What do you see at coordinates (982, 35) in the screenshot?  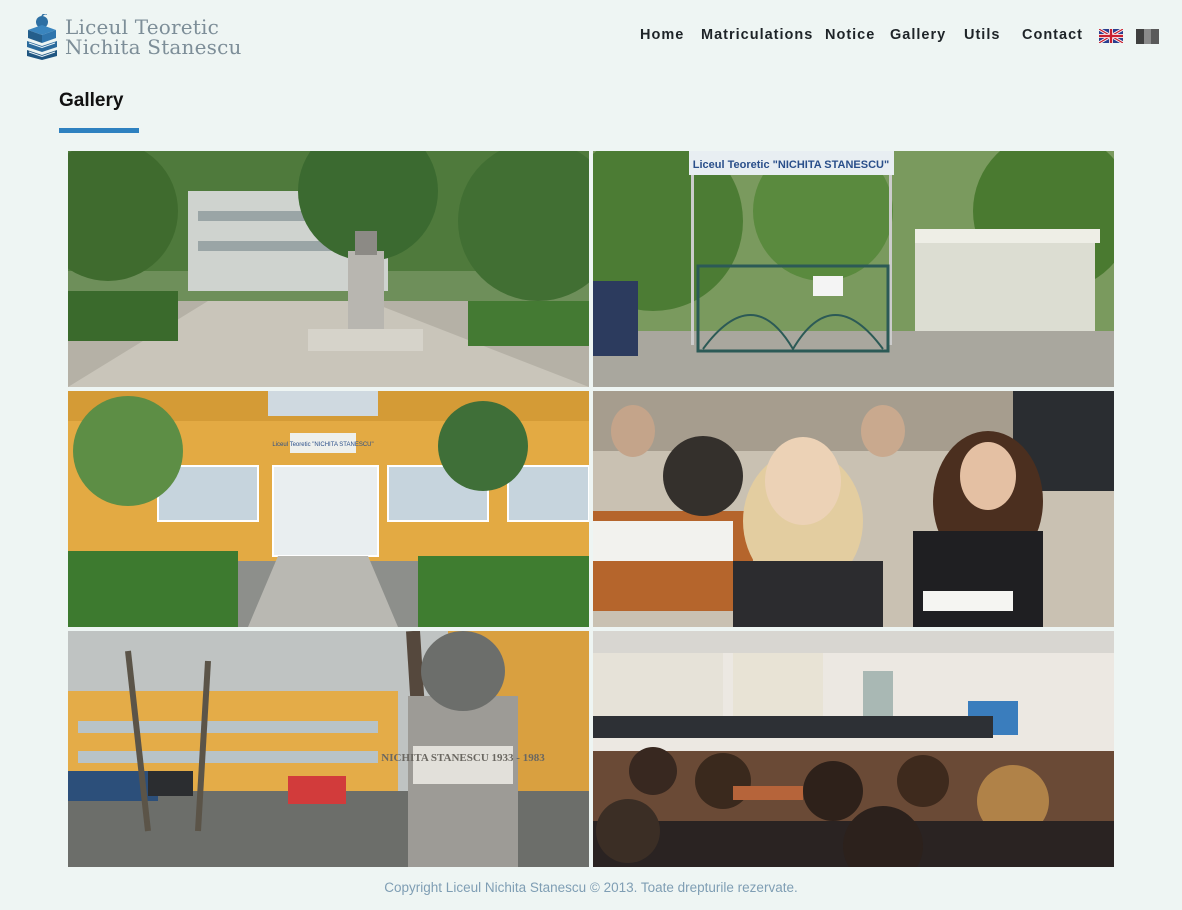 I see `nav-item-utils: Utils` at bounding box center [982, 35].